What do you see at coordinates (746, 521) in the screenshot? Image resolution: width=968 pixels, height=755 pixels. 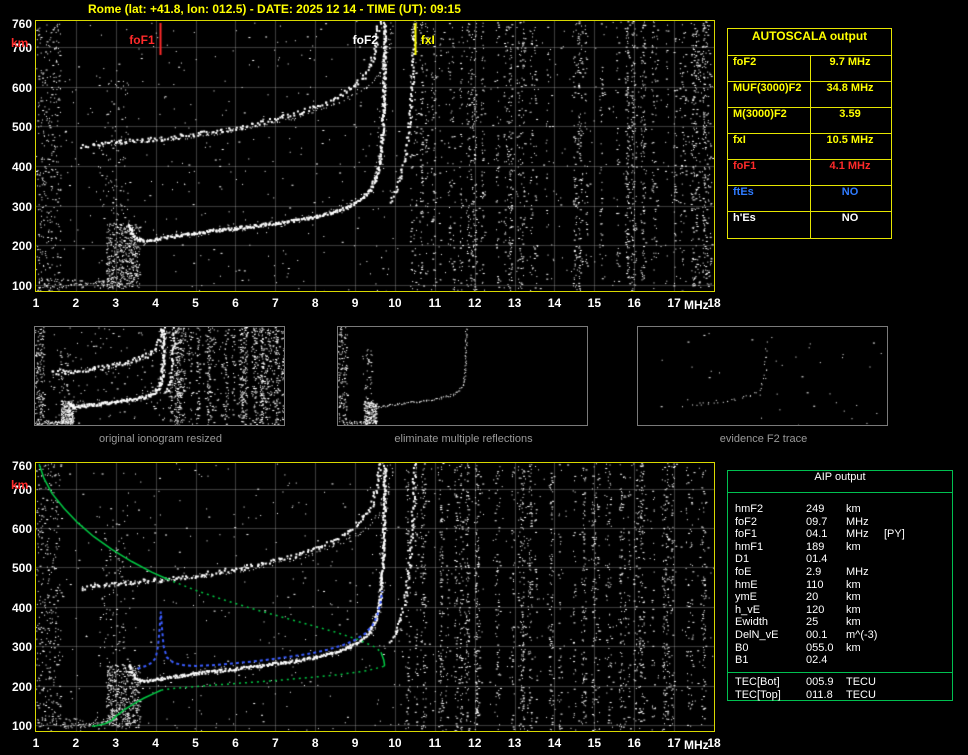 I see `aip-param-name: foF2` at bounding box center [746, 521].